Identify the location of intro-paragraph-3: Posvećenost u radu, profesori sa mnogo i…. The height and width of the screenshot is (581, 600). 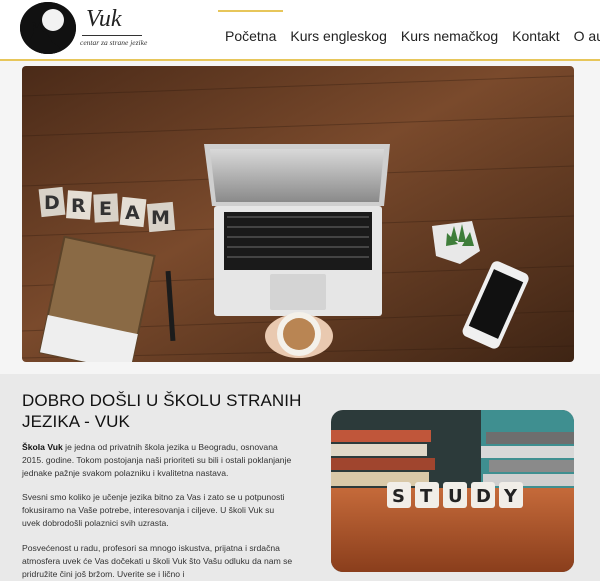
(157, 561).